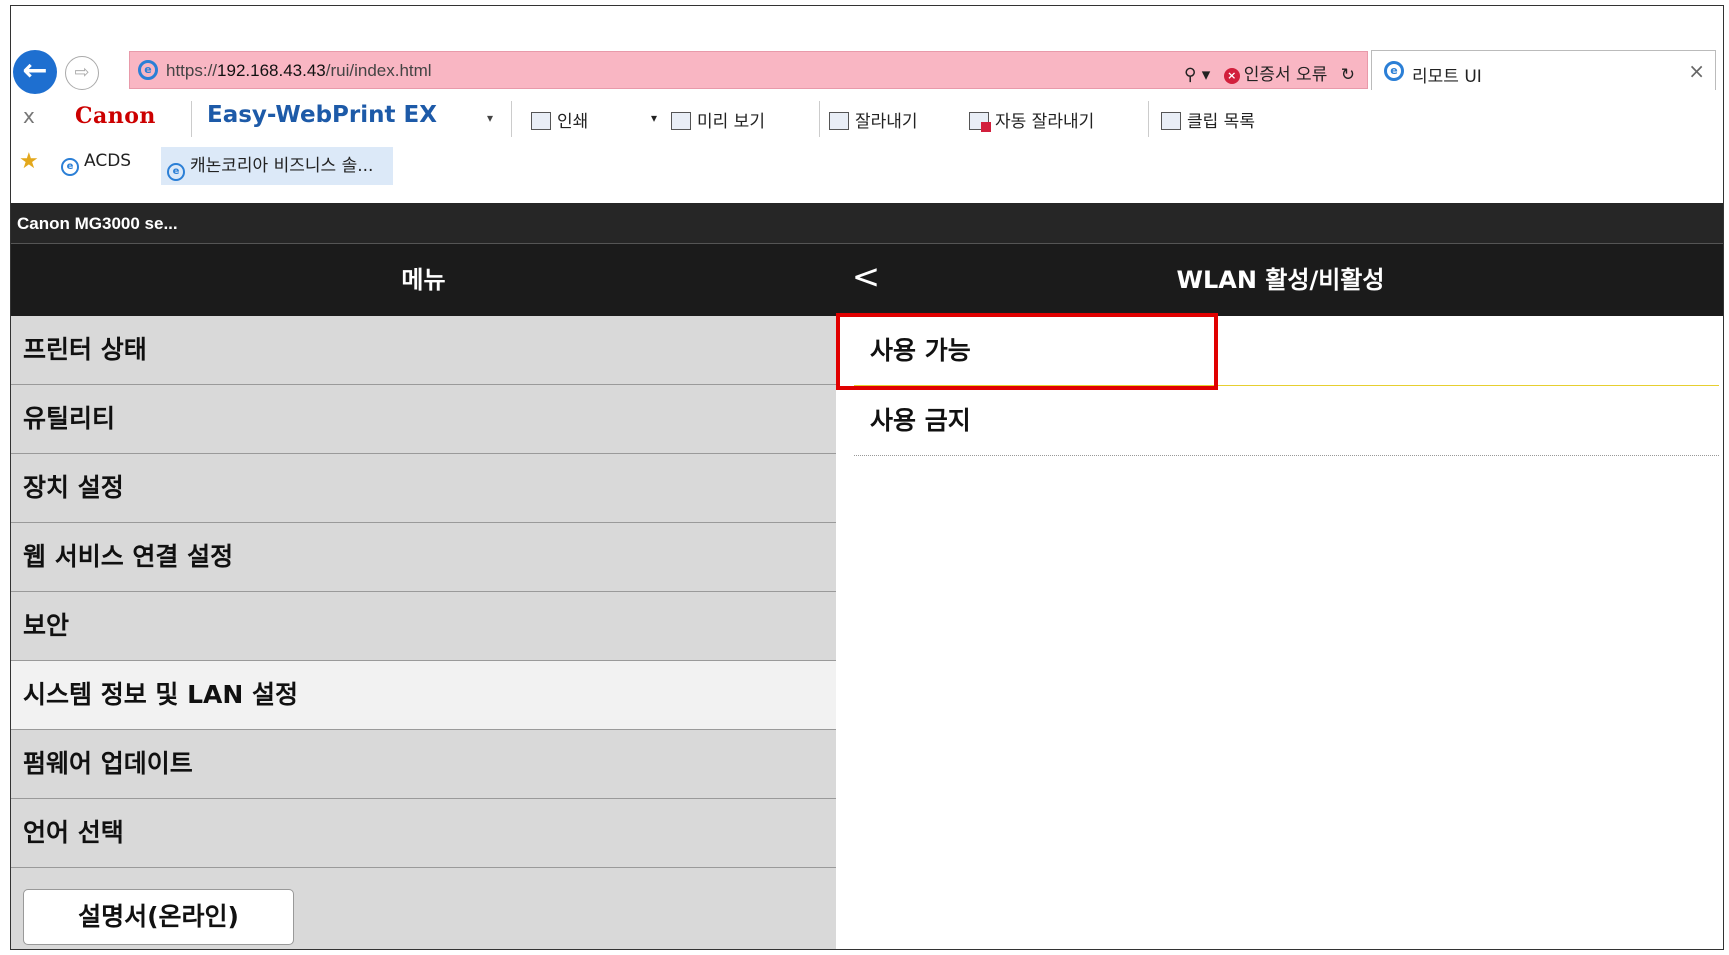 The width and height of the screenshot is (1729, 955). I want to click on auto-clip-button: 자동 잘라내기, so click(1031, 119).